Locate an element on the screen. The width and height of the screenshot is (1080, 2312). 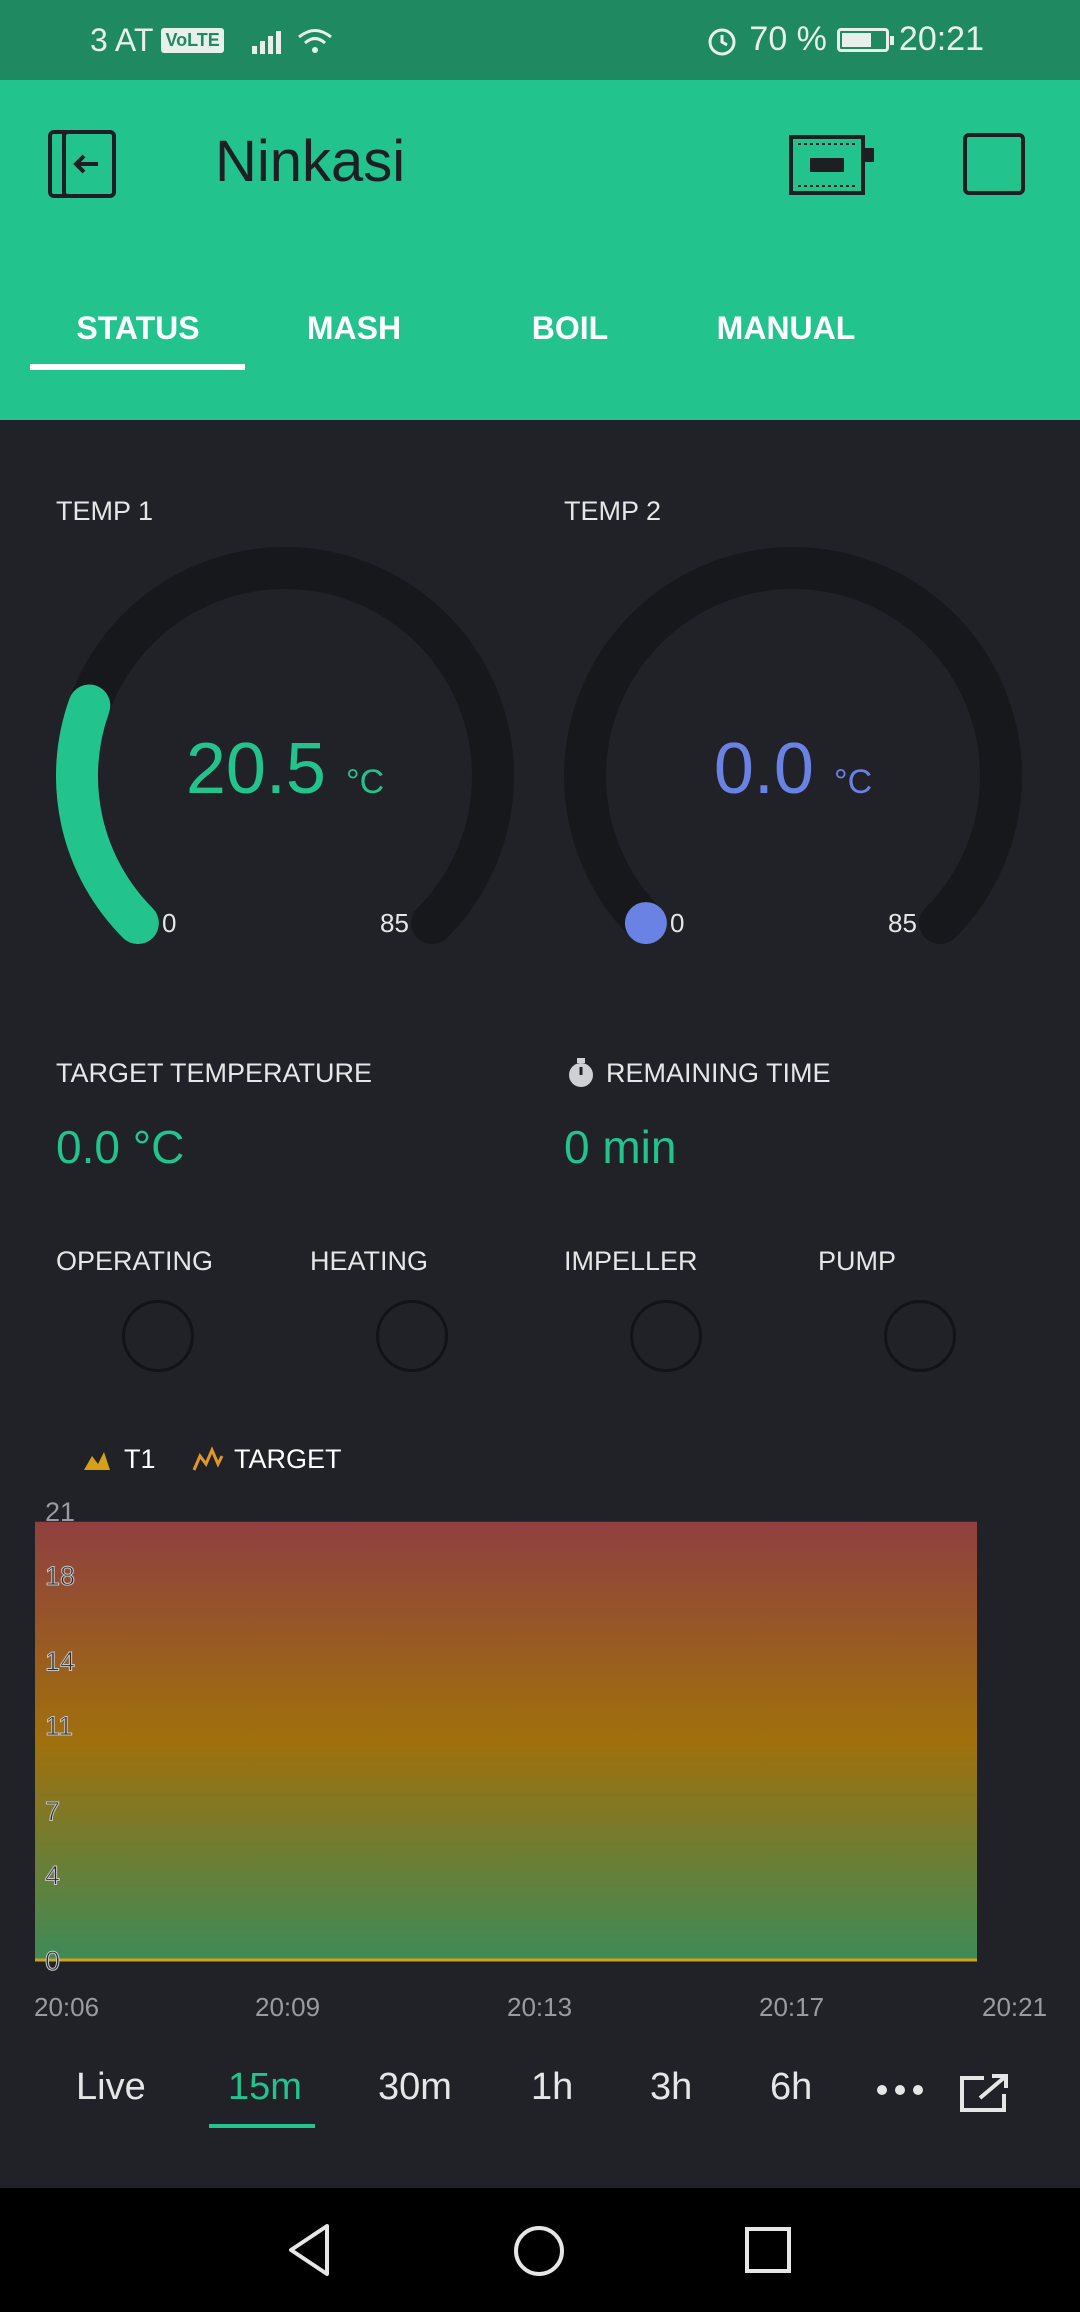
carrier-label: 3 AT is located at coordinates (122, 40).